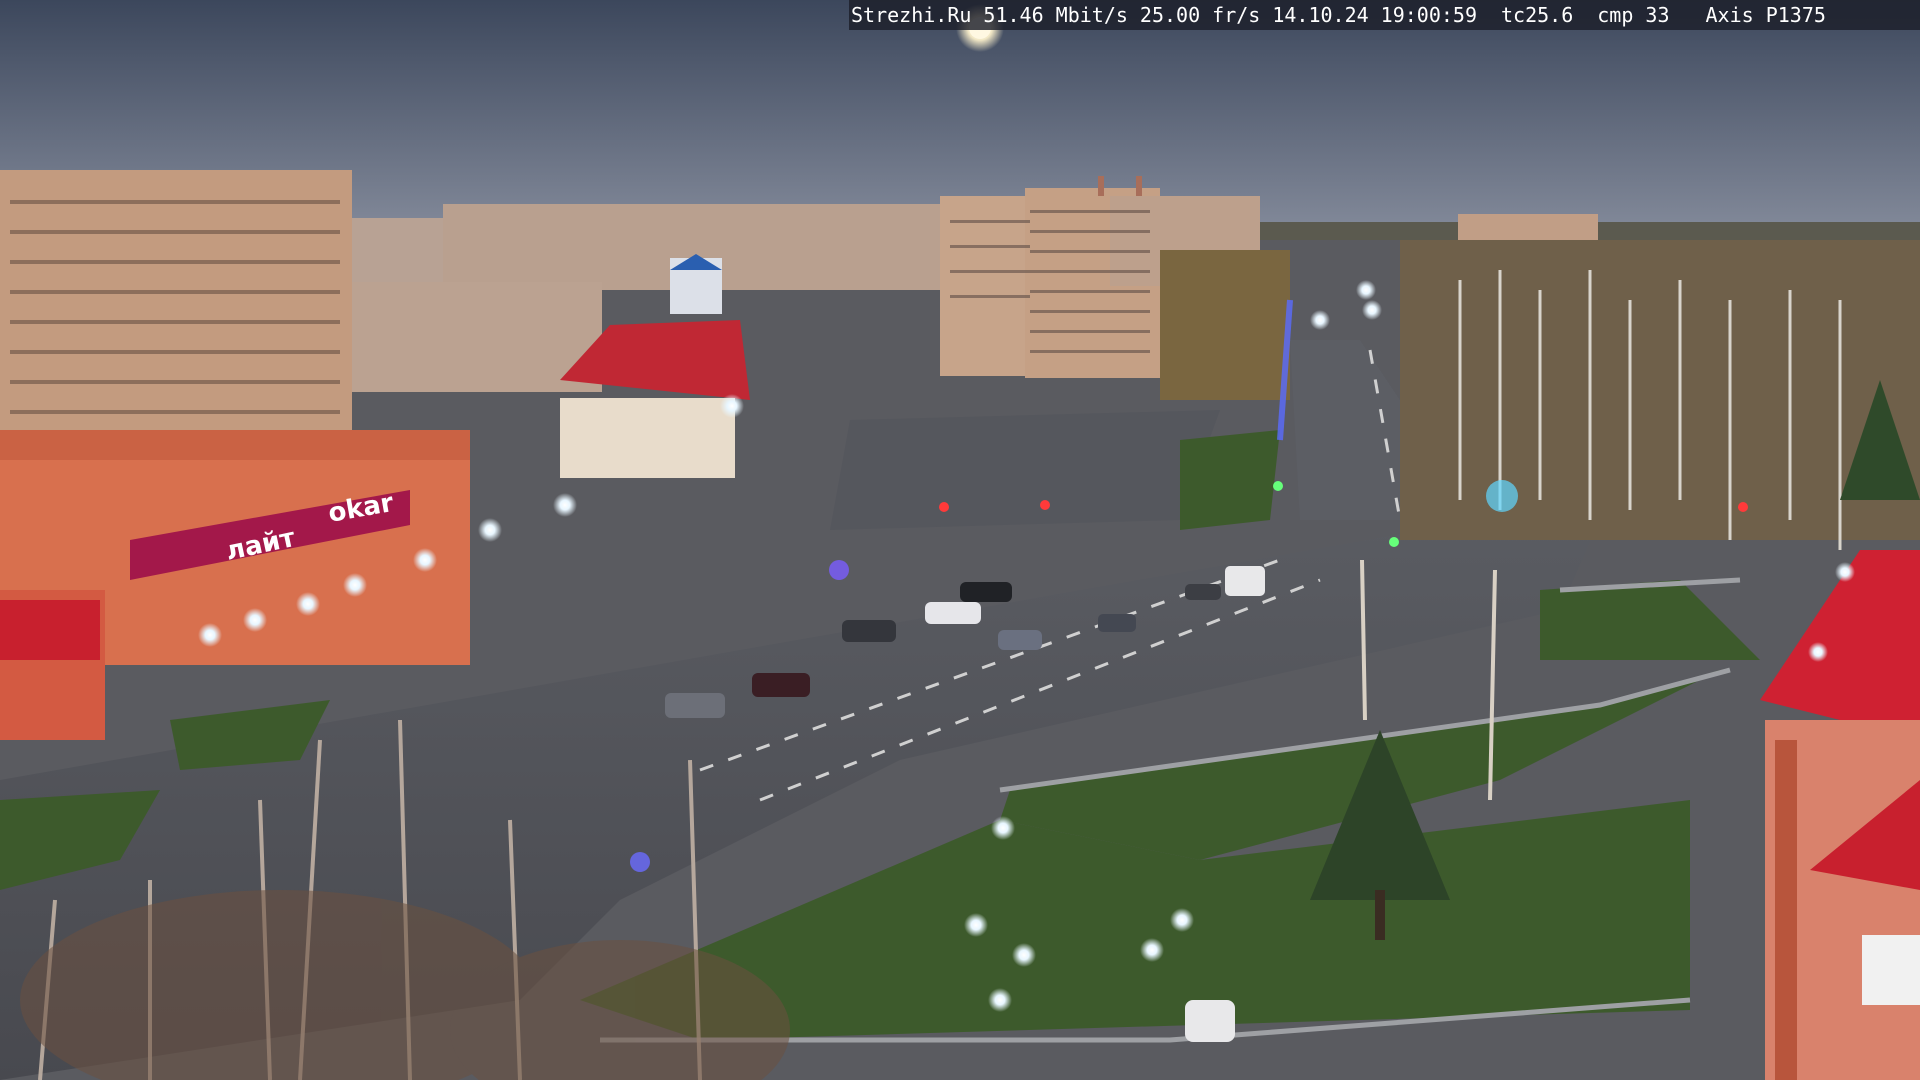 The image size is (1920, 1080). I want to click on osd-tc: tc25.6, so click(1537, 15).